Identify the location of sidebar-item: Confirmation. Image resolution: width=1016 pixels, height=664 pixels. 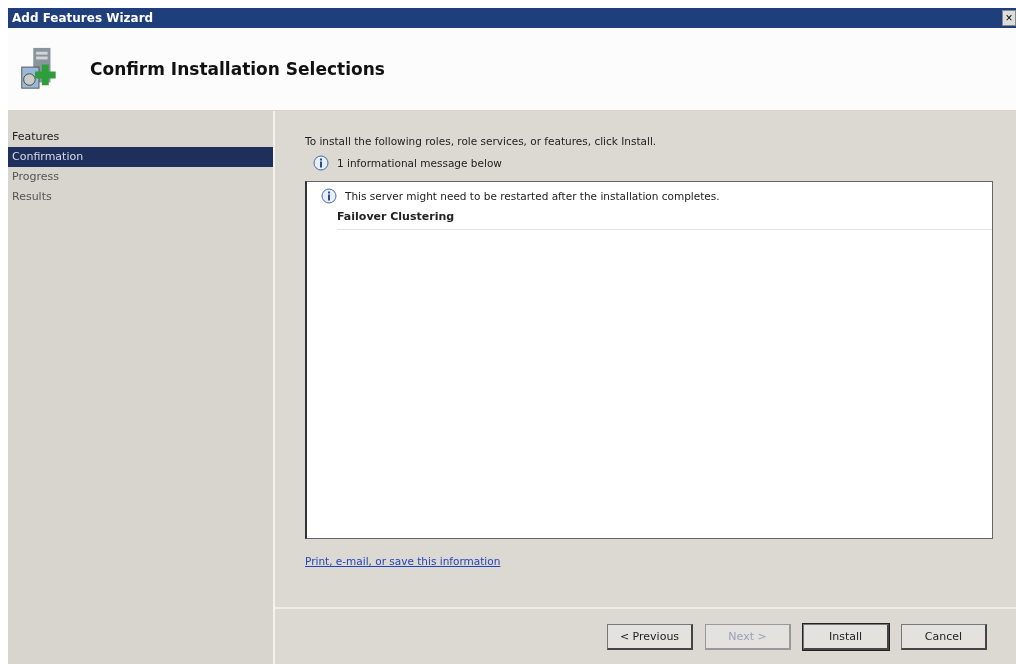
(140, 157).